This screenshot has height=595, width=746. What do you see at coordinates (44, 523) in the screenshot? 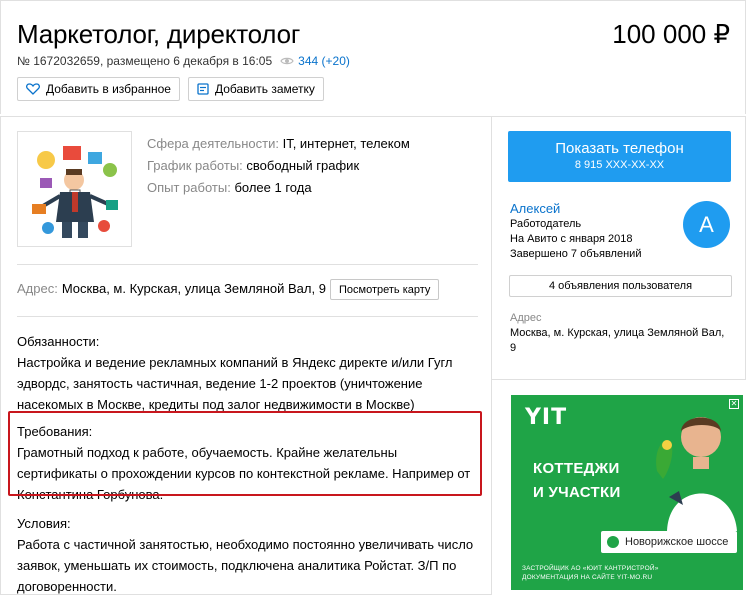
I see `conditions-title: Условия:` at bounding box center [44, 523].